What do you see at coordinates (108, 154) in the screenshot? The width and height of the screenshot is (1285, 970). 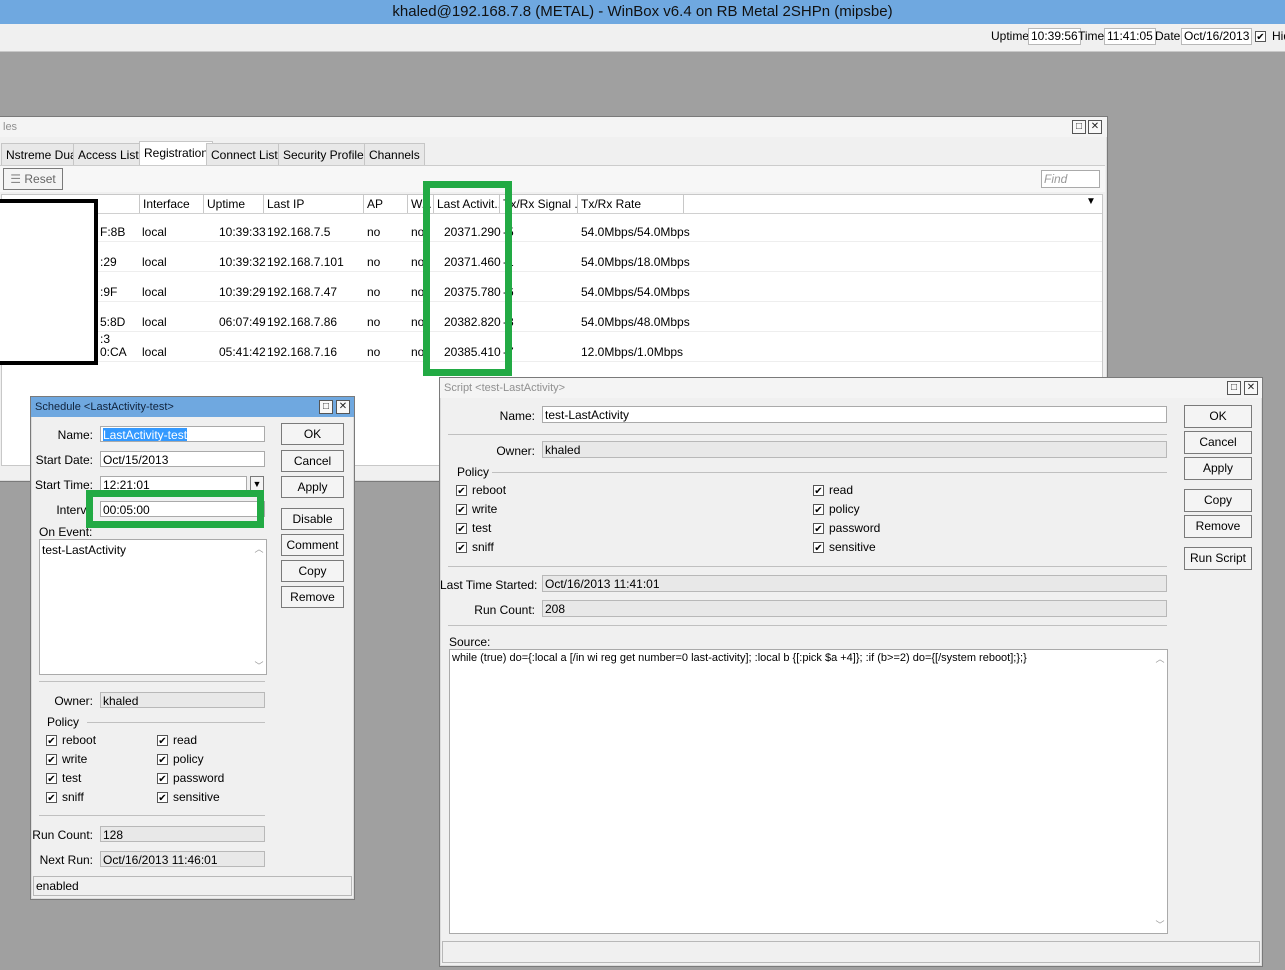 I see `tab-access-list: Access List` at bounding box center [108, 154].